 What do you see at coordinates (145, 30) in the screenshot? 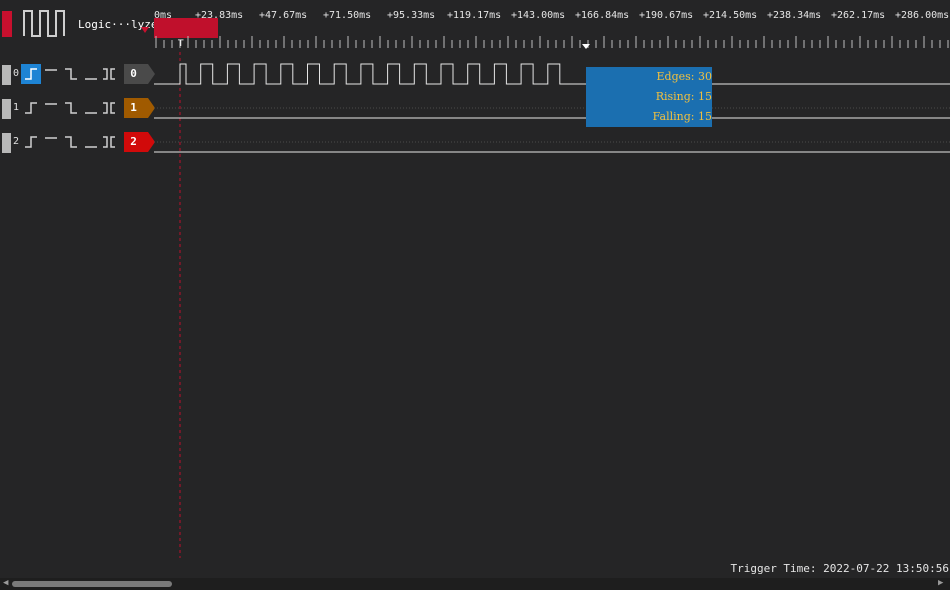
I see `title-dropdown-caret-icon` at bounding box center [145, 30].